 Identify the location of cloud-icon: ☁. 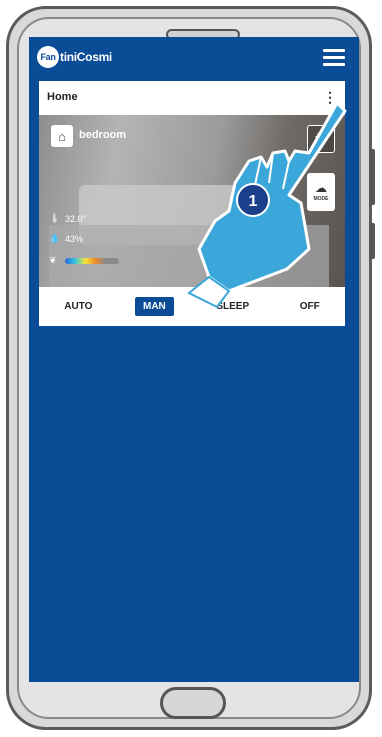
(321, 188).